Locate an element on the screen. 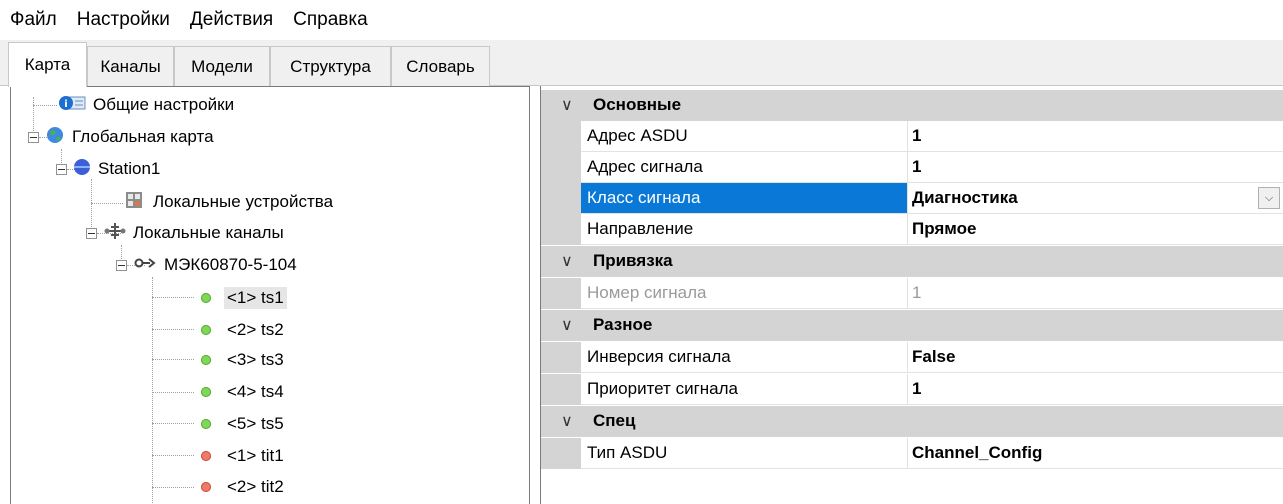 The width and height of the screenshot is (1283, 504). property-row-priority: Приоритет сигнала 1 is located at coordinates (912, 389).